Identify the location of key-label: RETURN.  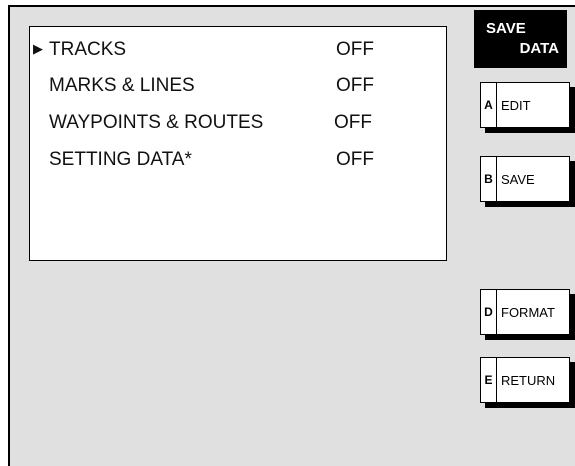
(528, 380).